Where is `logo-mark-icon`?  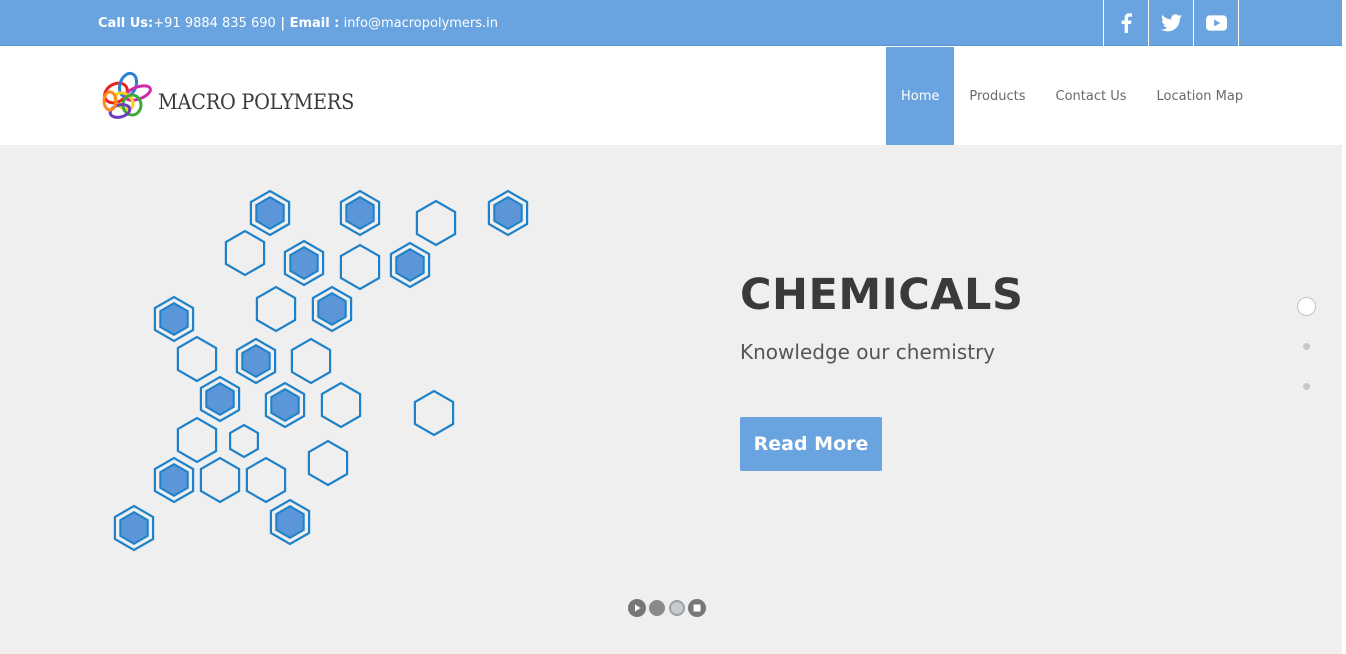
logo-mark-icon is located at coordinates (127, 95).